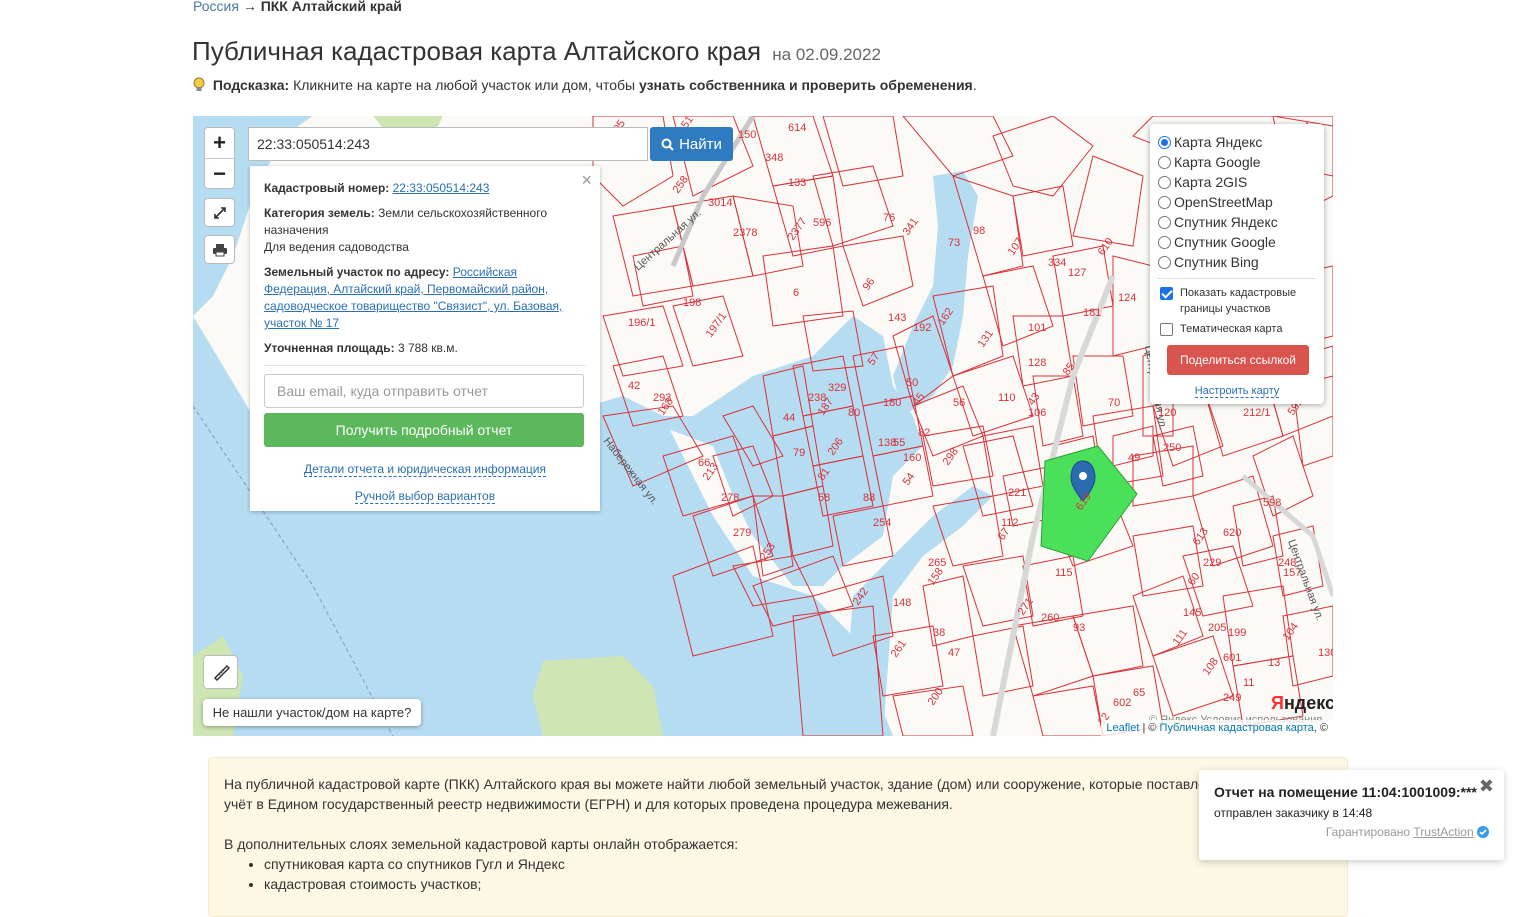 The width and height of the screenshot is (1525, 917). I want to click on parcel-number-label: 192, so click(922, 328).